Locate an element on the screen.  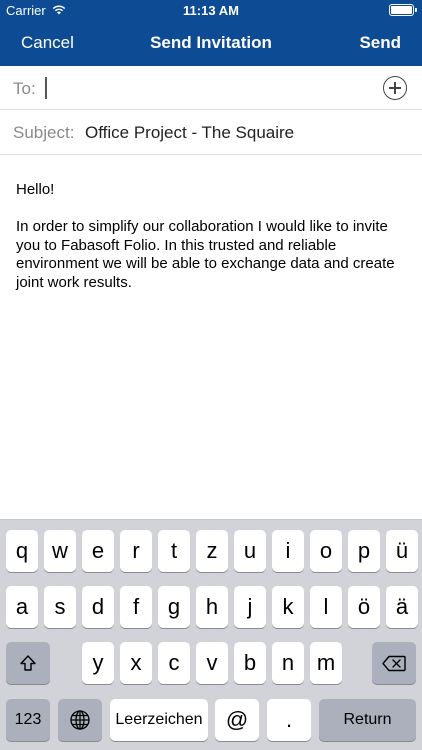
add-recipient-icon is located at coordinates (395, 88).